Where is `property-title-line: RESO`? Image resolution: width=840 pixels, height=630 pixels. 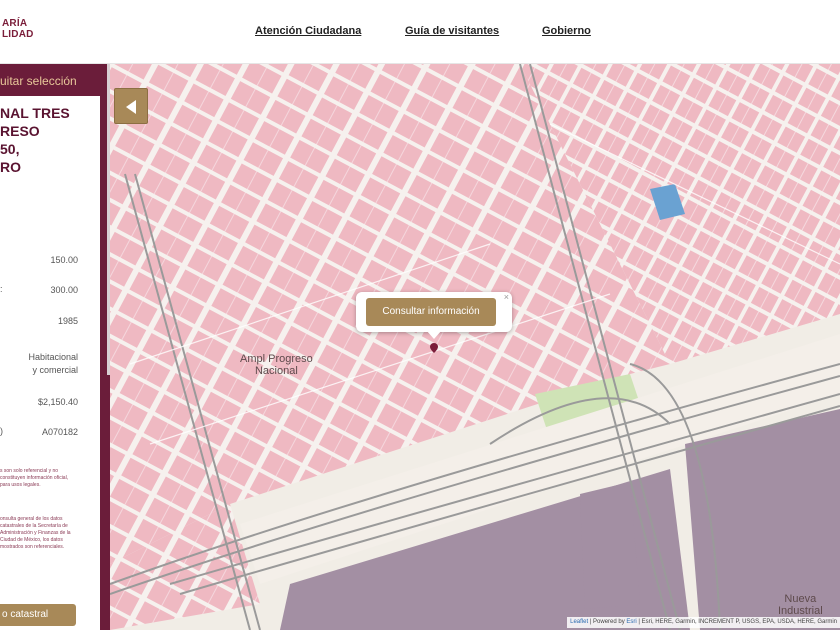 property-title-line: RESO is located at coordinates (20, 131).